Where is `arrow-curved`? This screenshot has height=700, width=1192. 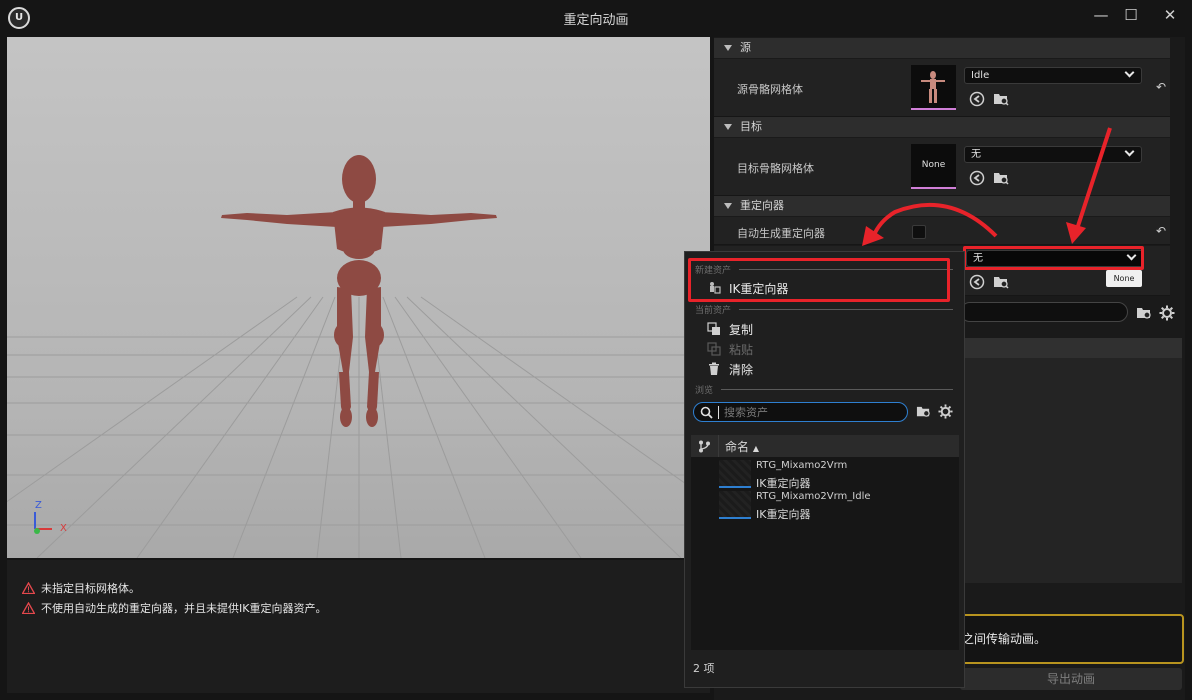 arrow-curved is located at coordinates (930, 224).